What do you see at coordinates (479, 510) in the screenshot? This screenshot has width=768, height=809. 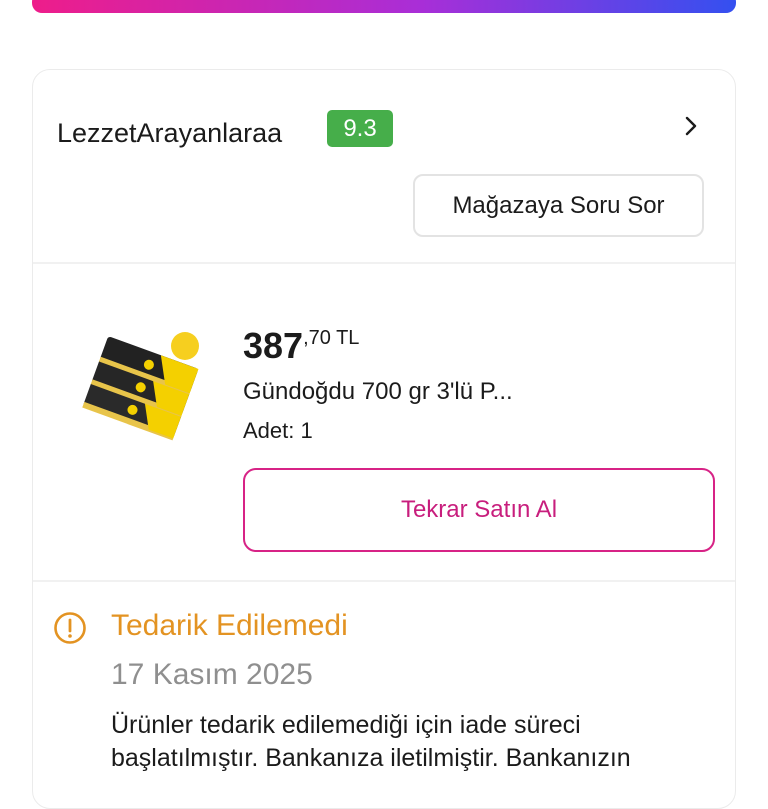 I see `rebuy-button: Tekrar Satın Al` at bounding box center [479, 510].